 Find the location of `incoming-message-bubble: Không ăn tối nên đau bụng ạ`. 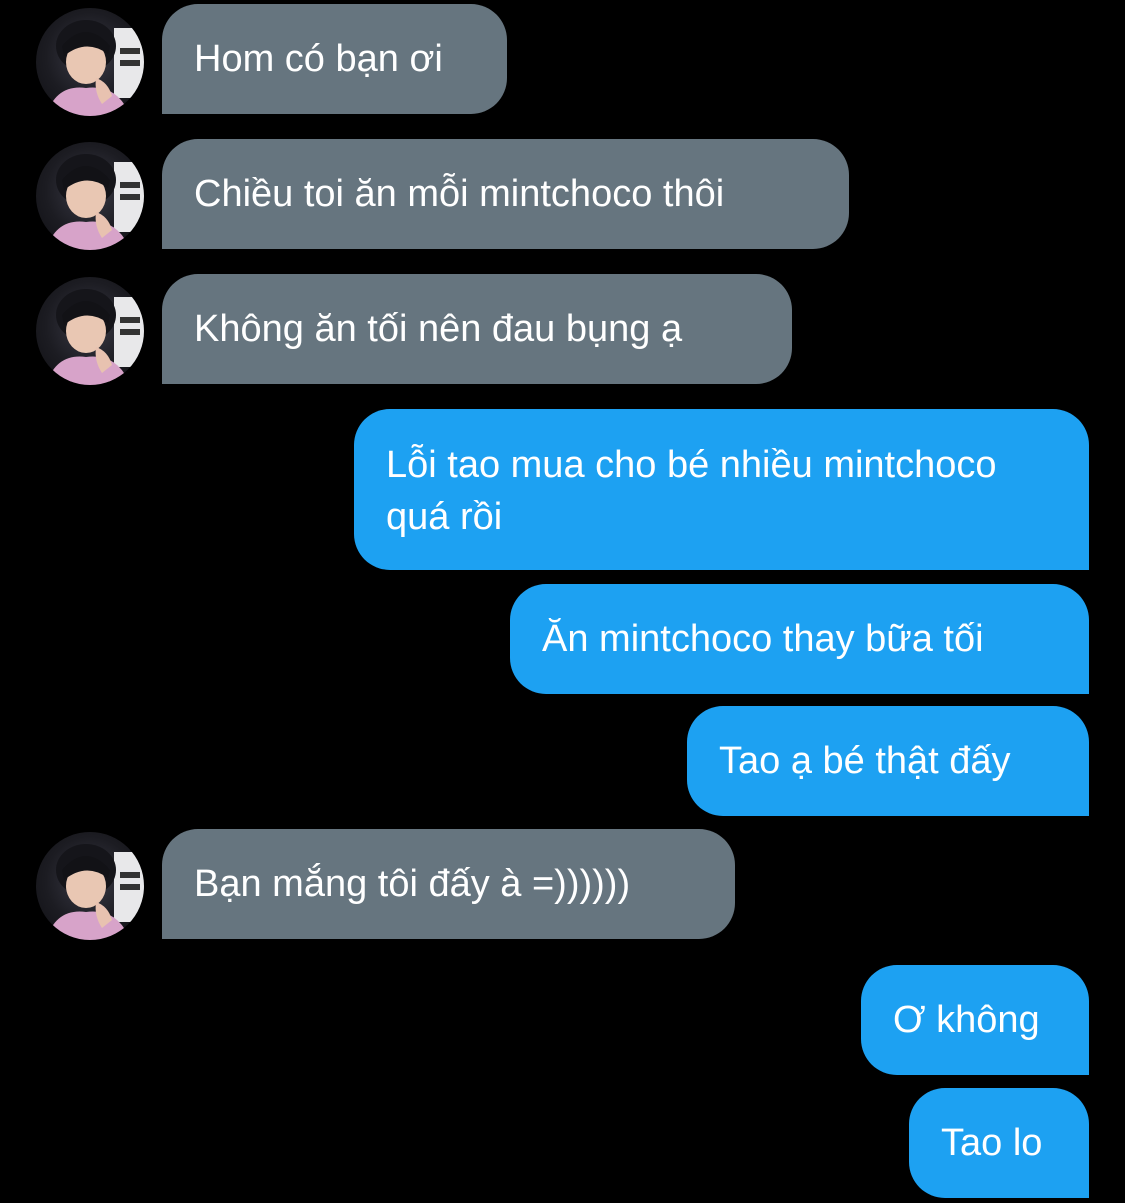

incoming-message-bubble: Không ăn tối nên đau bụng ạ is located at coordinates (477, 329).